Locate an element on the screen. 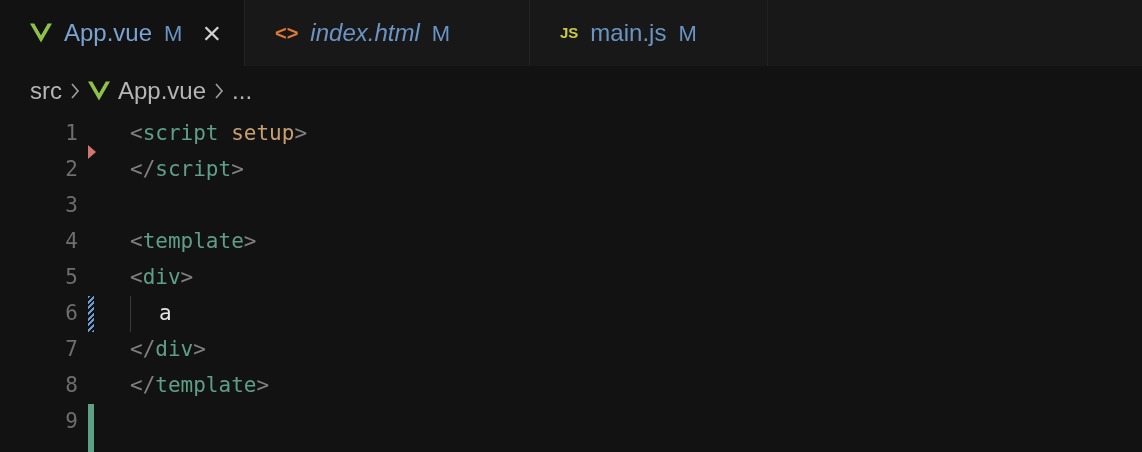  line-number: 5 is located at coordinates (71, 278).